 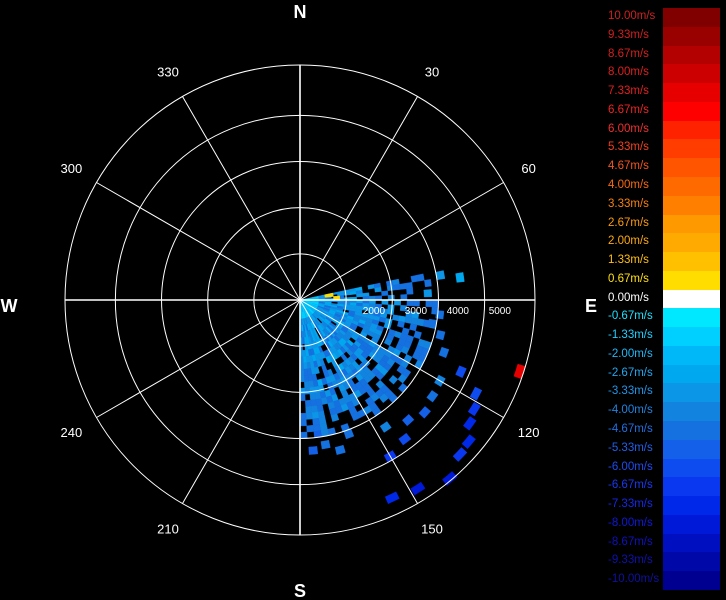 What do you see at coordinates (9, 306) in the screenshot?
I see `cardinal-w: W` at bounding box center [9, 306].